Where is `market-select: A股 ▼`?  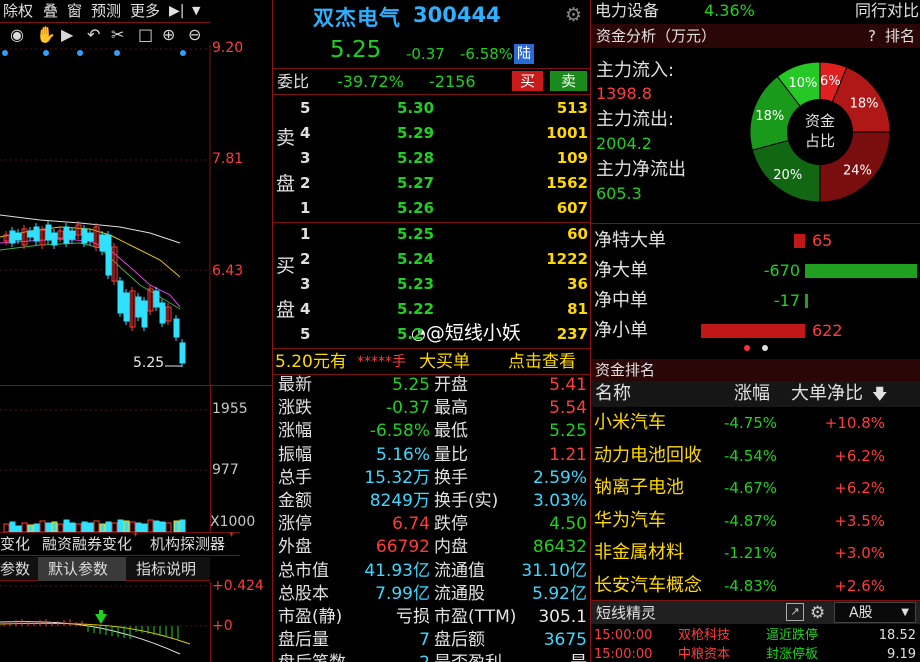
market-select: A股 ▼ is located at coordinates (875, 612).